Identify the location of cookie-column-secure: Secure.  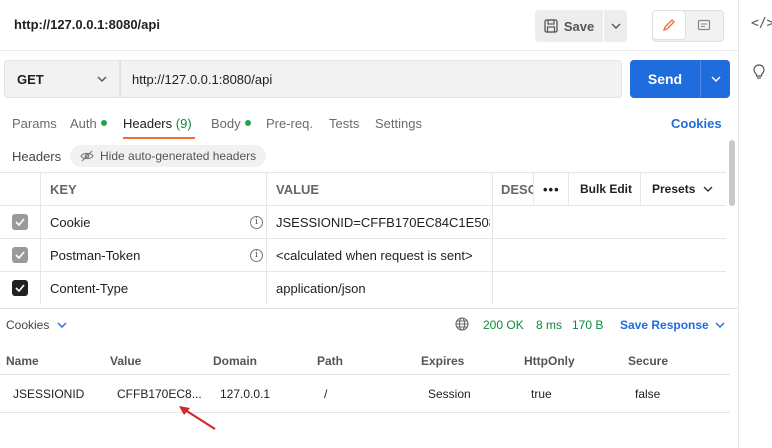
(648, 361).